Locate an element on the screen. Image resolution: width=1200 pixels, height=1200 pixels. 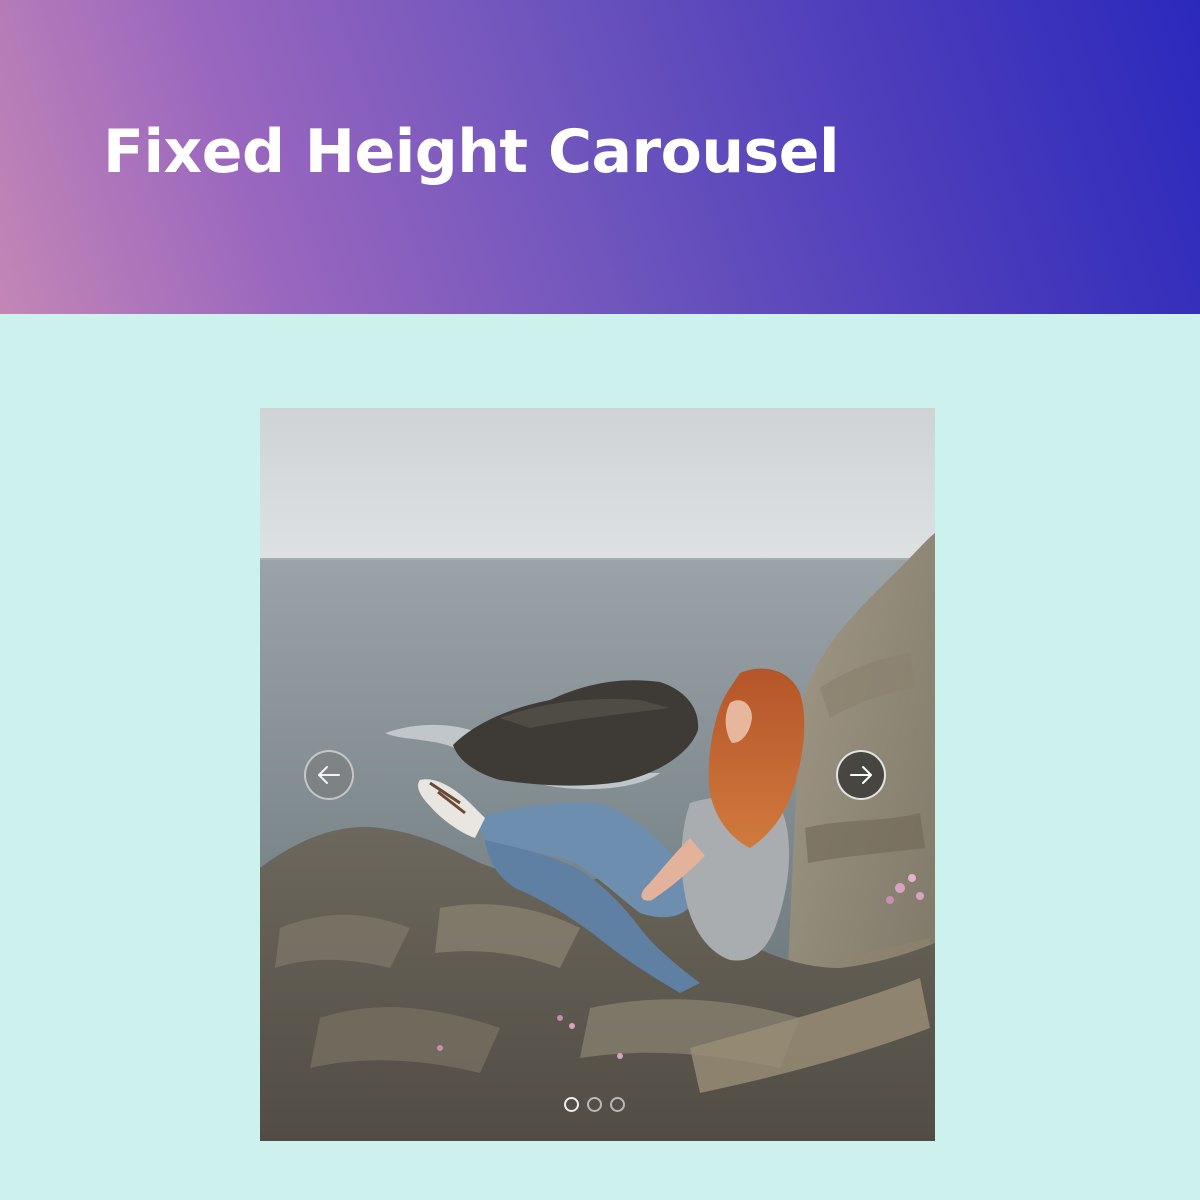
carousel-prev-button is located at coordinates (329, 775).